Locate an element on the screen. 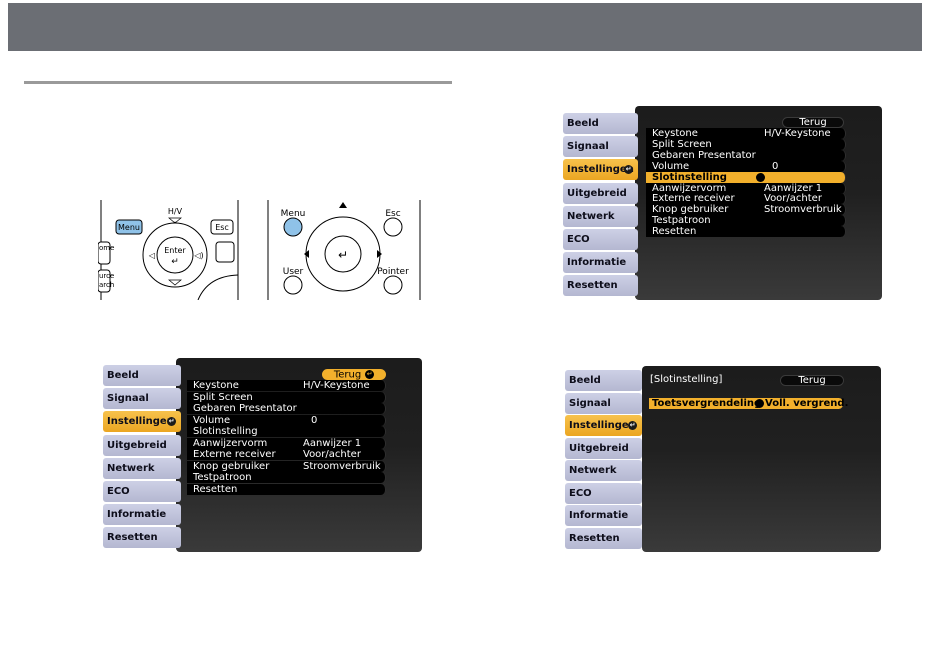  tab-label: ECO is located at coordinates (580, 493).